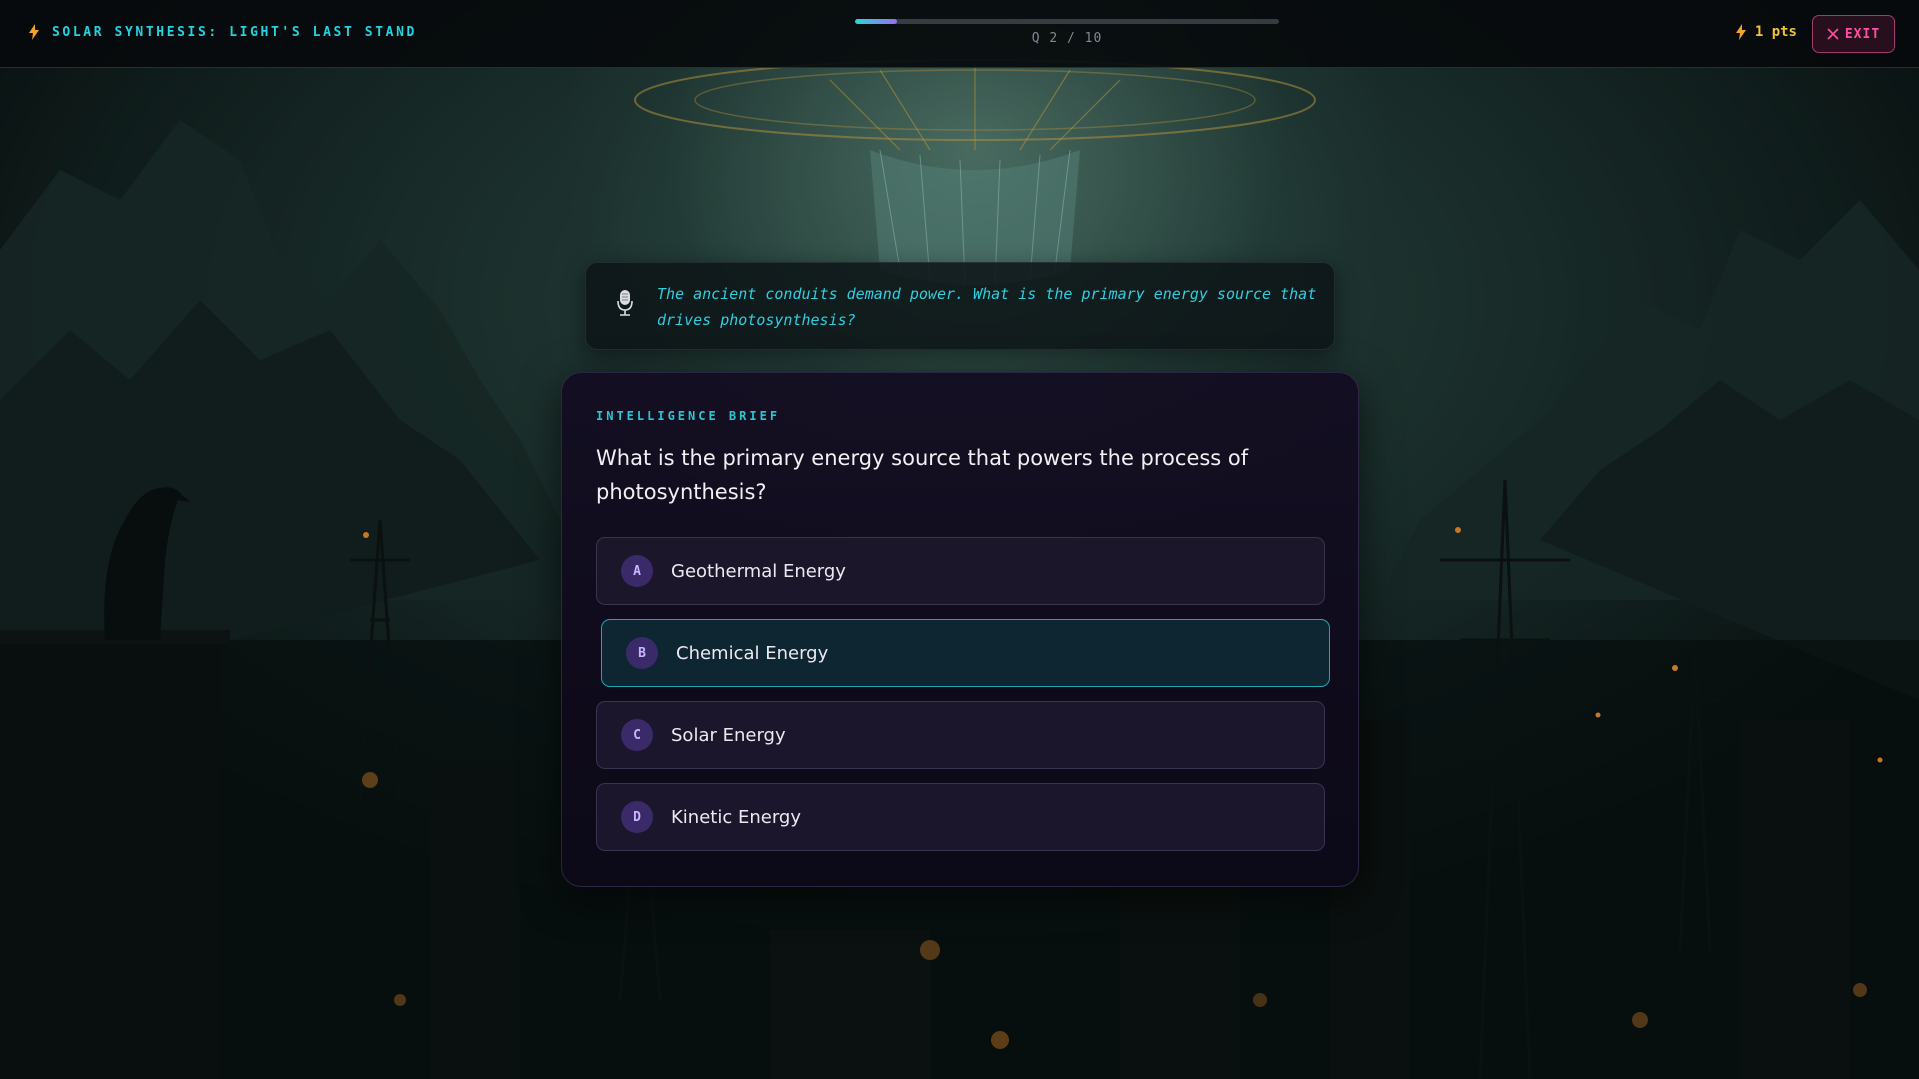 Image resolution: width=1919 pixels, height=1079 pixels. I want to click on game-title: SOLAR SYNTHESIS: LIGHT'S LAST STAND, so click(222, 32).